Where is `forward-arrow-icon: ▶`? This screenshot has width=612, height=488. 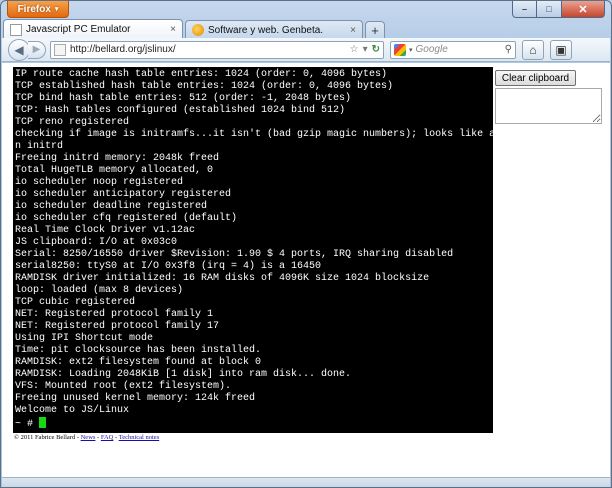
forward-arrow-icon: ▶ is located at coordinates (36, 49).